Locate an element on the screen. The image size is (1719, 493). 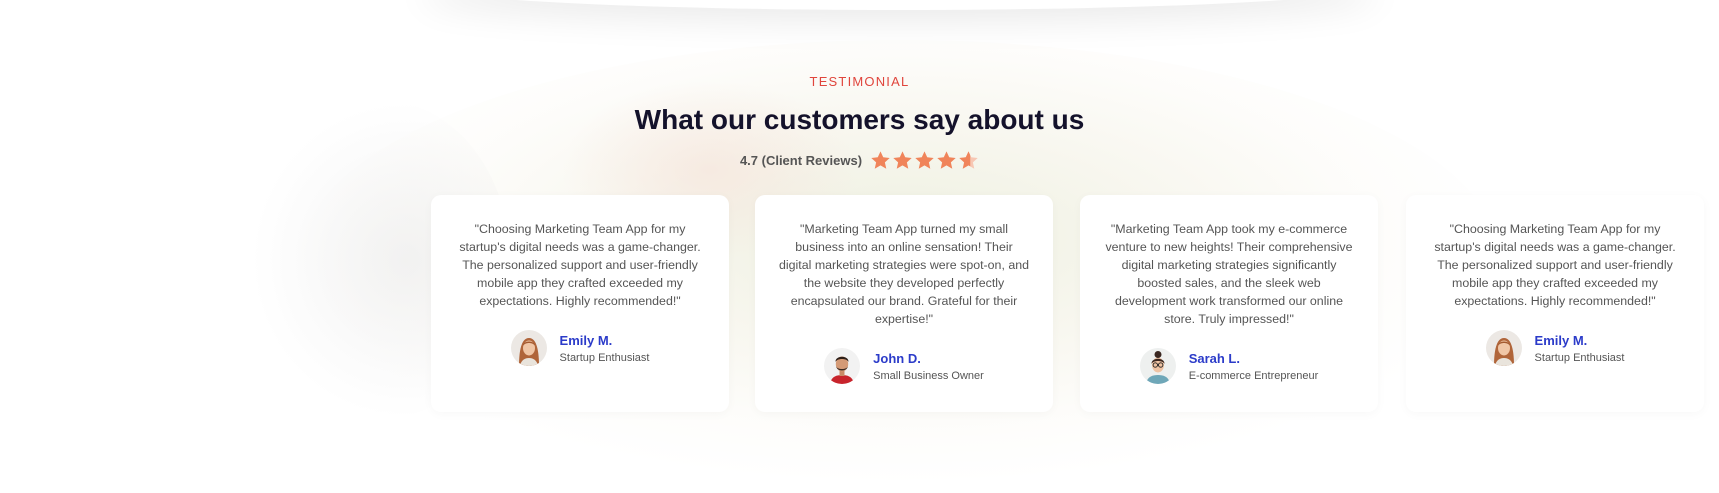
section-title: What our customers say about us is located at coordinates (859, 119).